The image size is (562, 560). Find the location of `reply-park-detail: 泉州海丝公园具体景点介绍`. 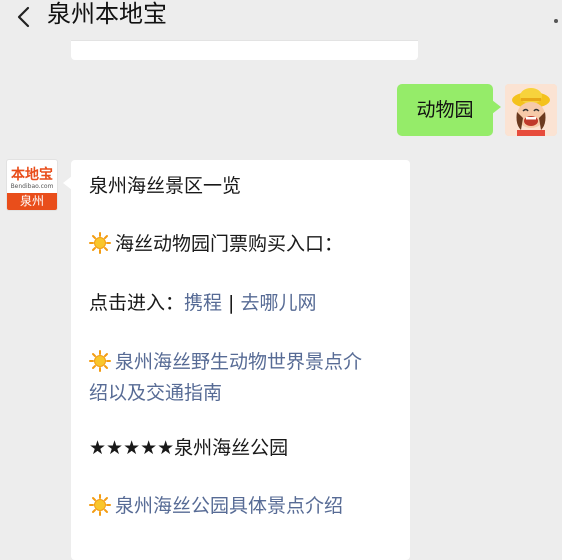

reply-park-detail: 泉州海丝公园具体景点介绍 is located at coordinates (216, 506).